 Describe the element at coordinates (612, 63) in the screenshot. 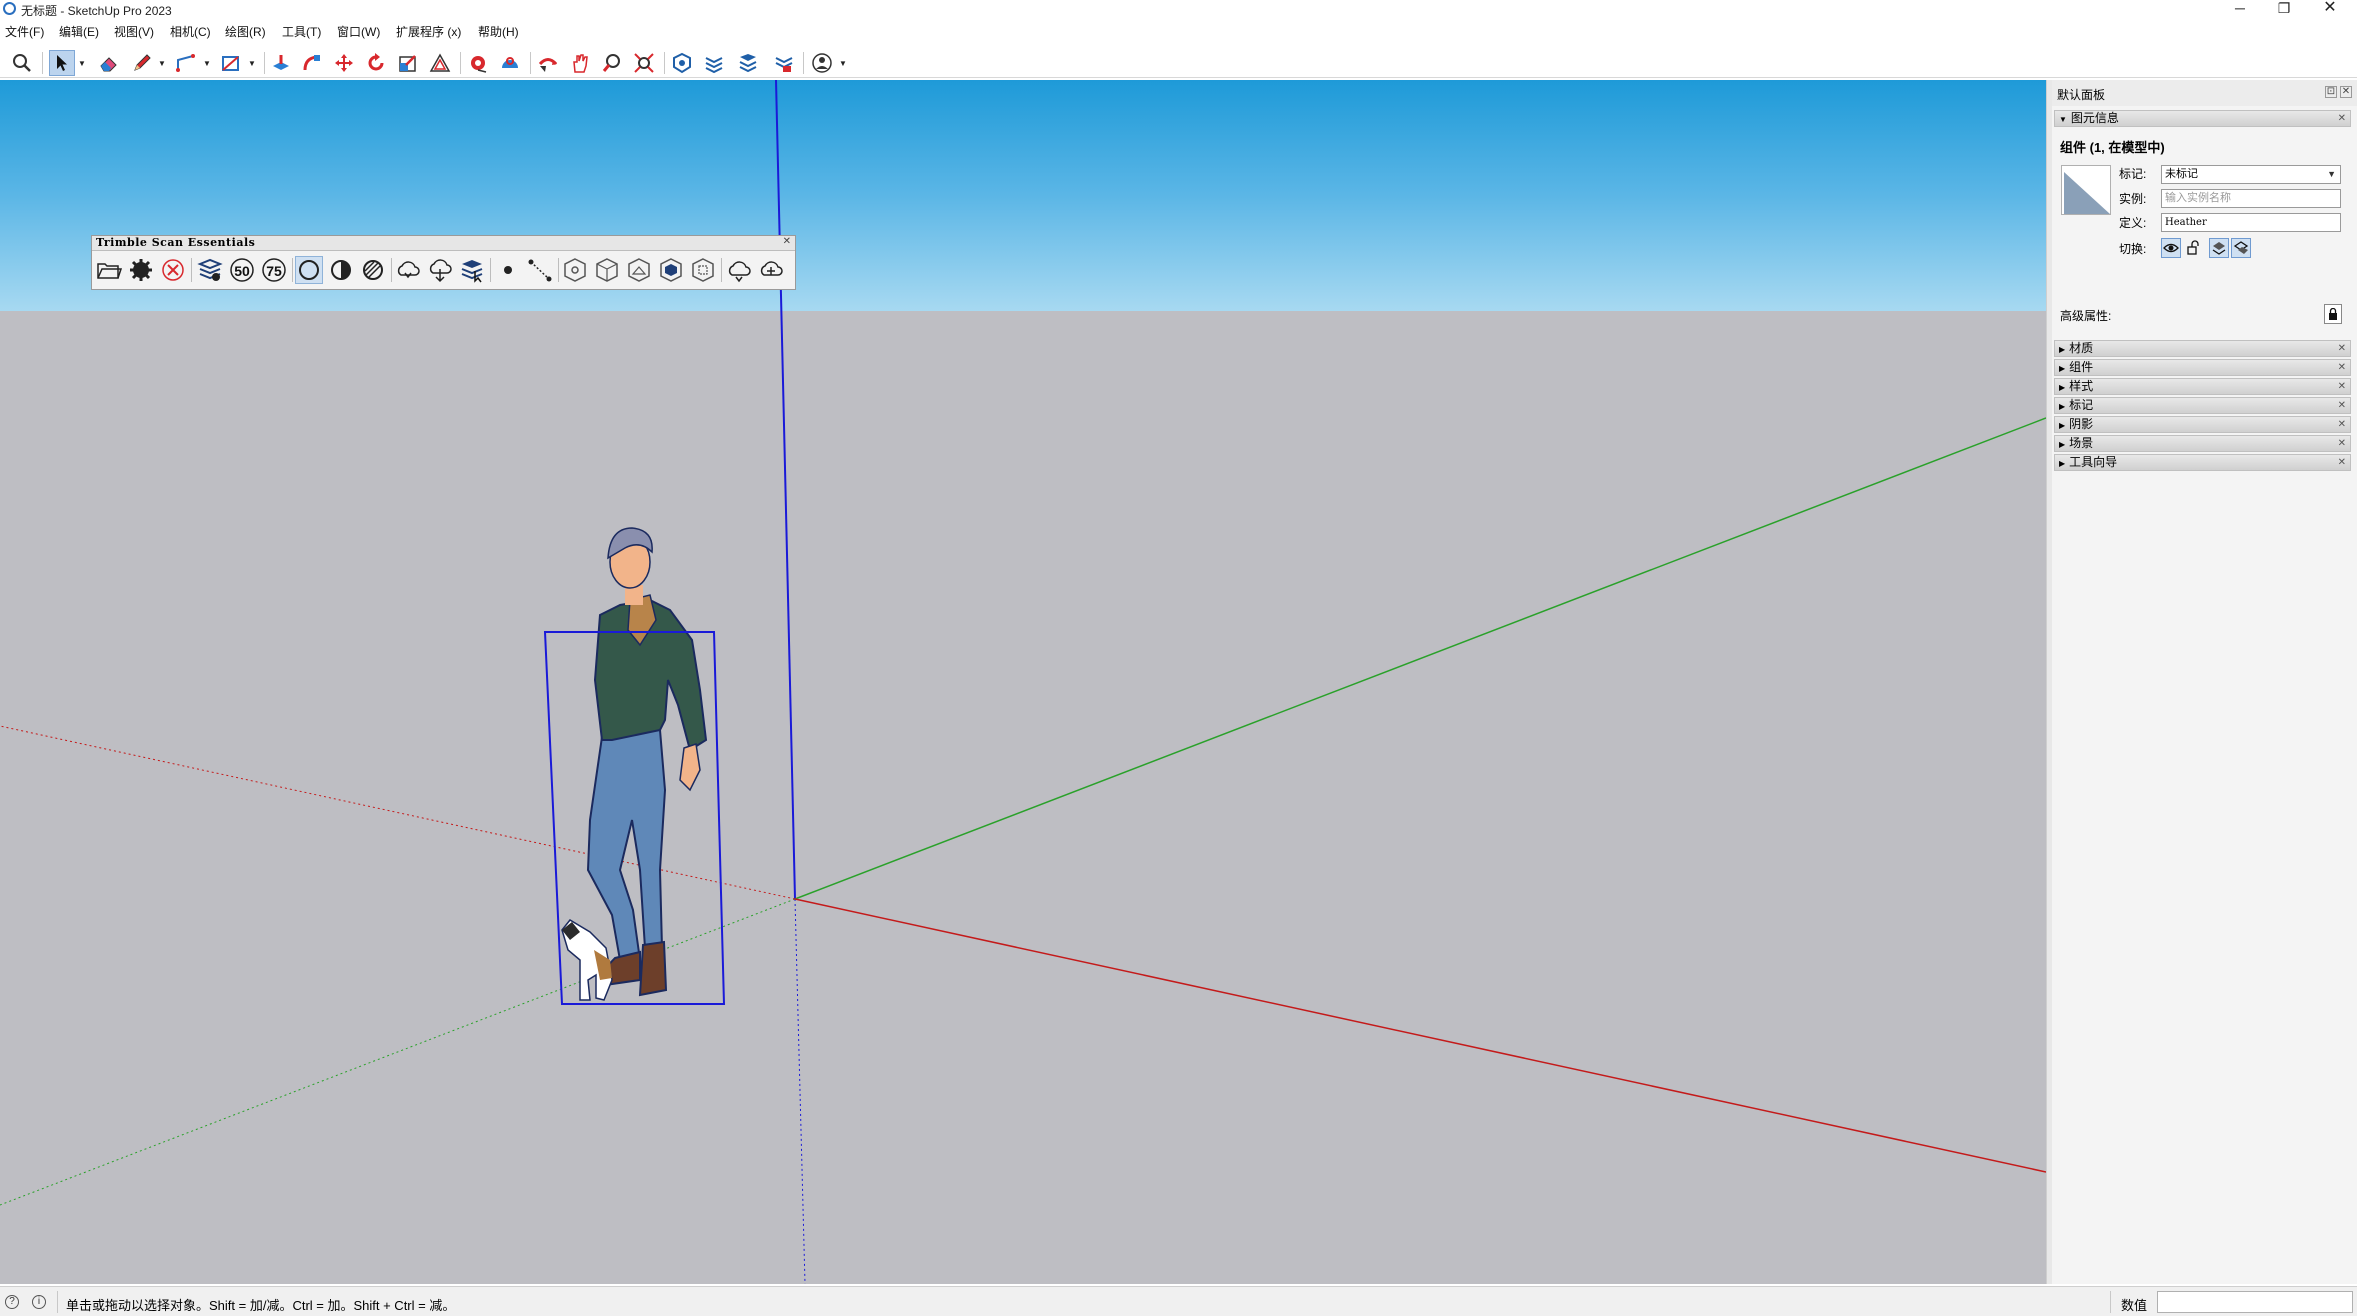

I see `zoom-icon` at that location.